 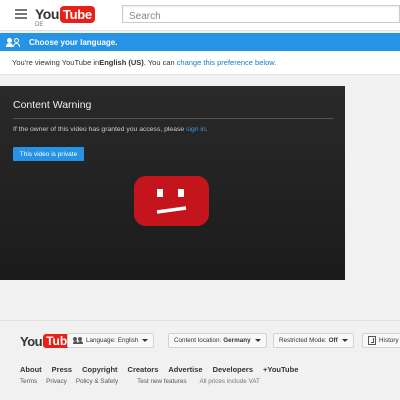 I want to click on search-input, so click(x=261, y=16).